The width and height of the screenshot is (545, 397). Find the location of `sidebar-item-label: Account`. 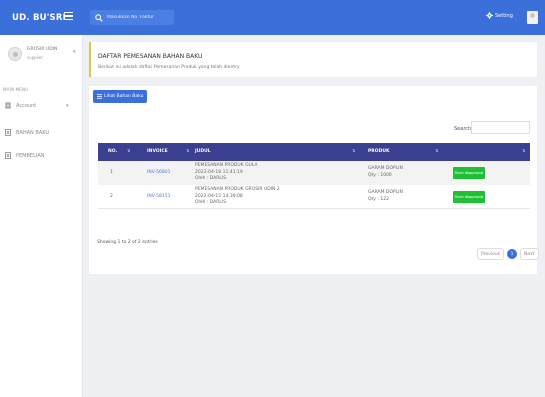

sidebar-item-label: Account is located at coordinates (26, 105).